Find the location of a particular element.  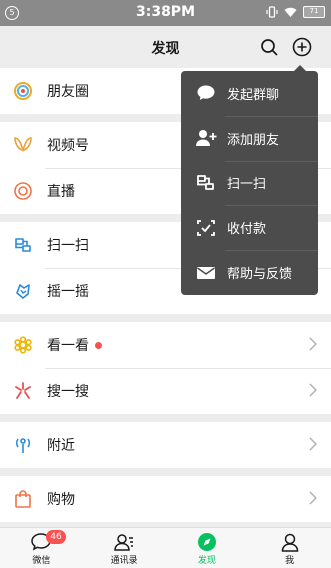

add-friend-icon is located at coordinates (206, 138).